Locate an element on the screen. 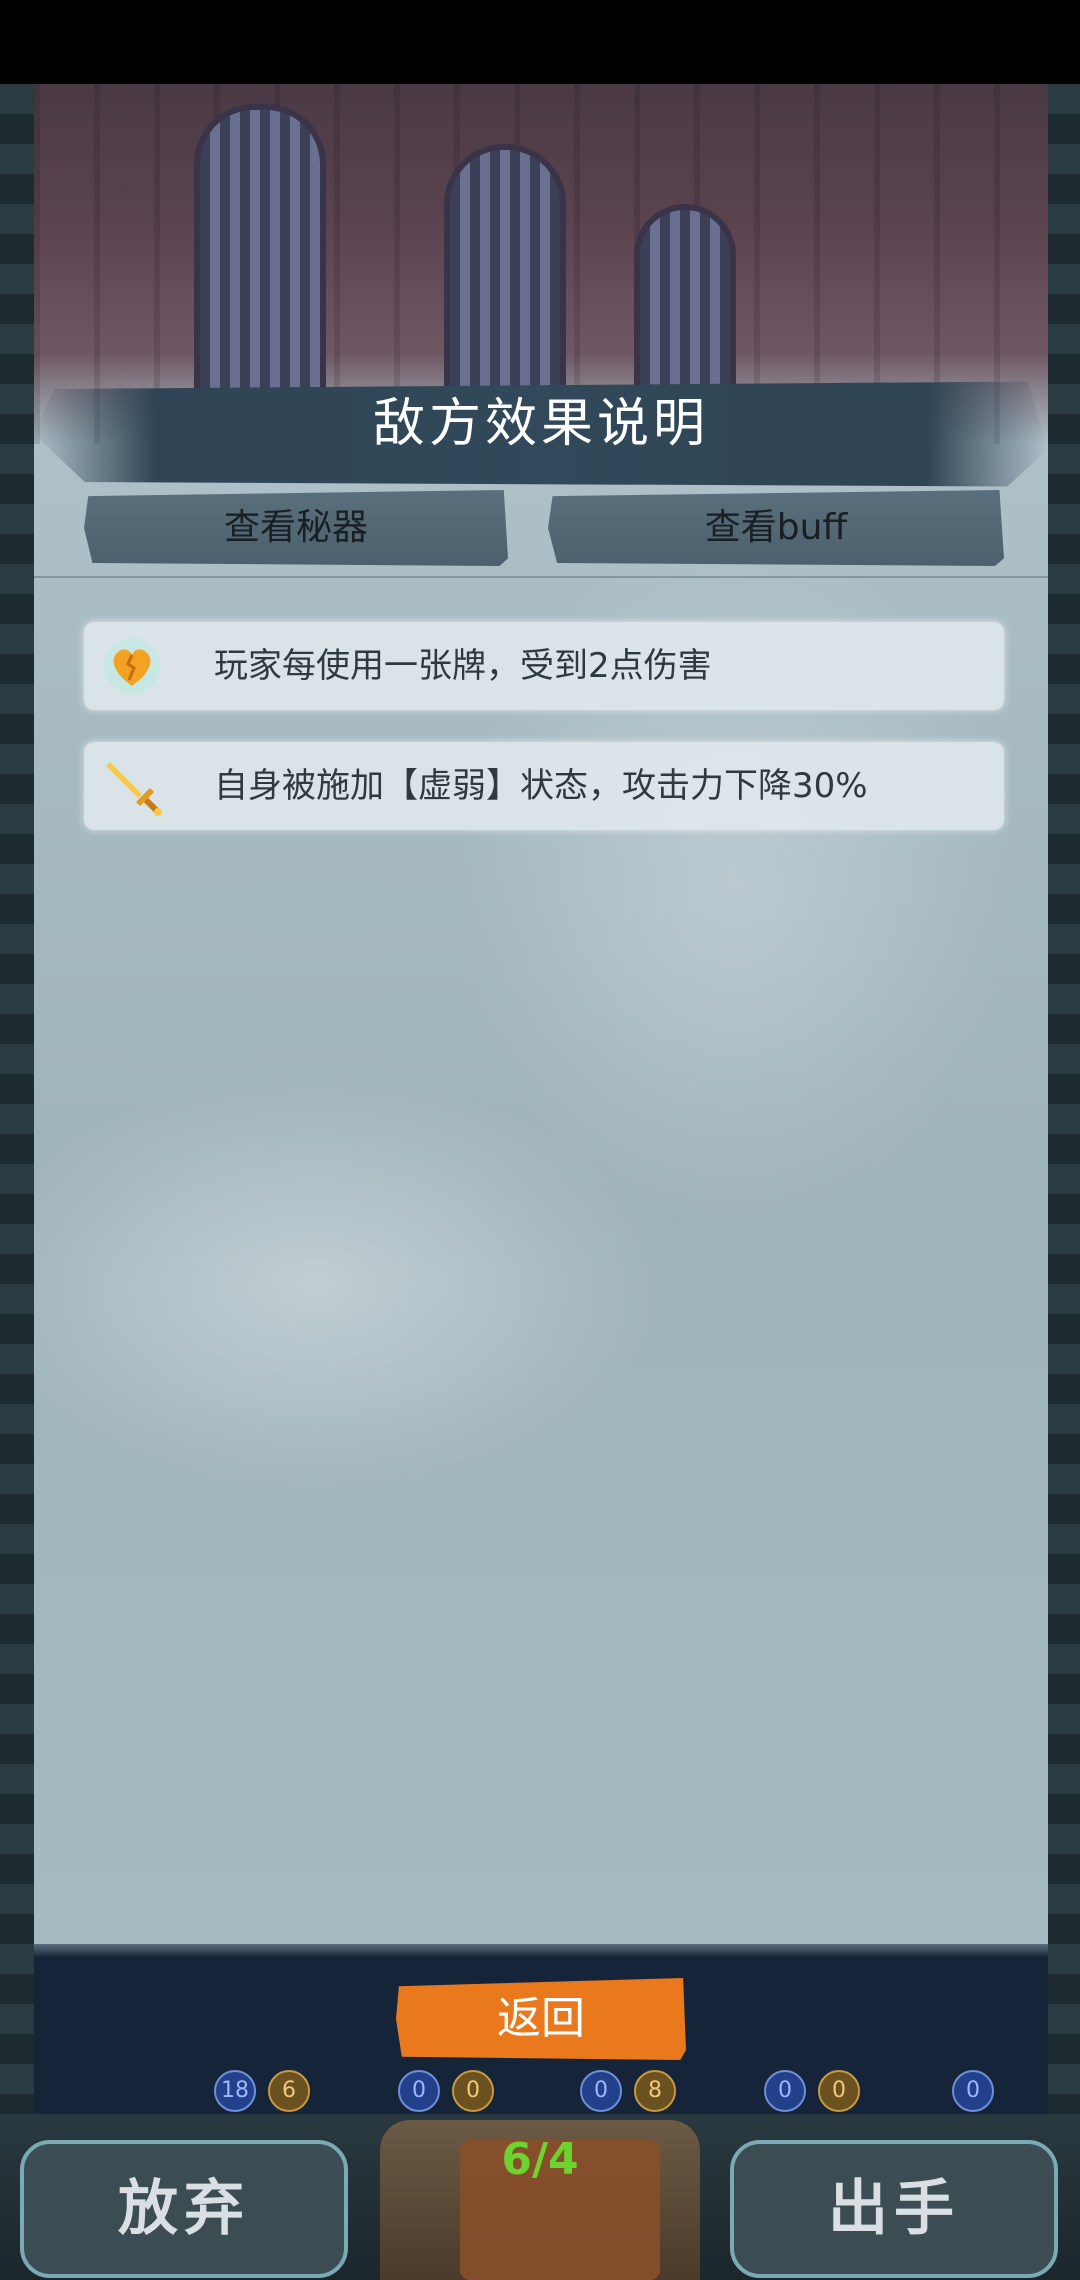 The width and height of the screenshot is (1080, 2280). battle-stats-row: 18 6 0 0 0 8 0 0 0 is located at coordinates (541, 2092).